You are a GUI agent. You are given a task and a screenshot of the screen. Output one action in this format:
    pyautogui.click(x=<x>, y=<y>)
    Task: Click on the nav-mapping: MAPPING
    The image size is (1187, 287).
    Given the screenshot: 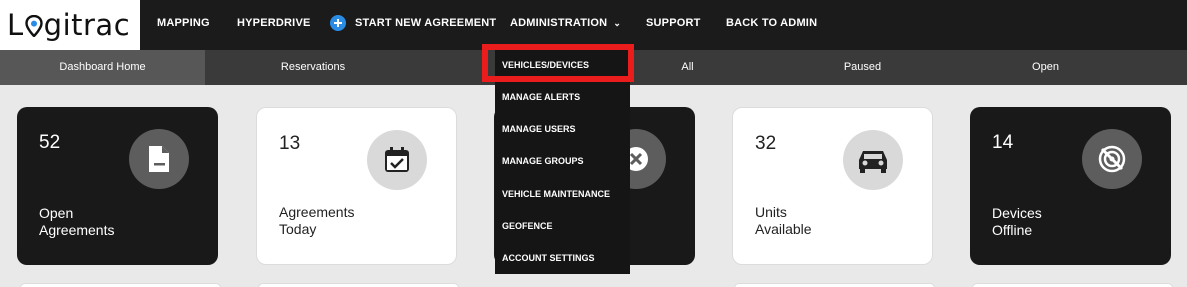 What is the action you would take?
    pyautogui.click(x=183, y=23)
    